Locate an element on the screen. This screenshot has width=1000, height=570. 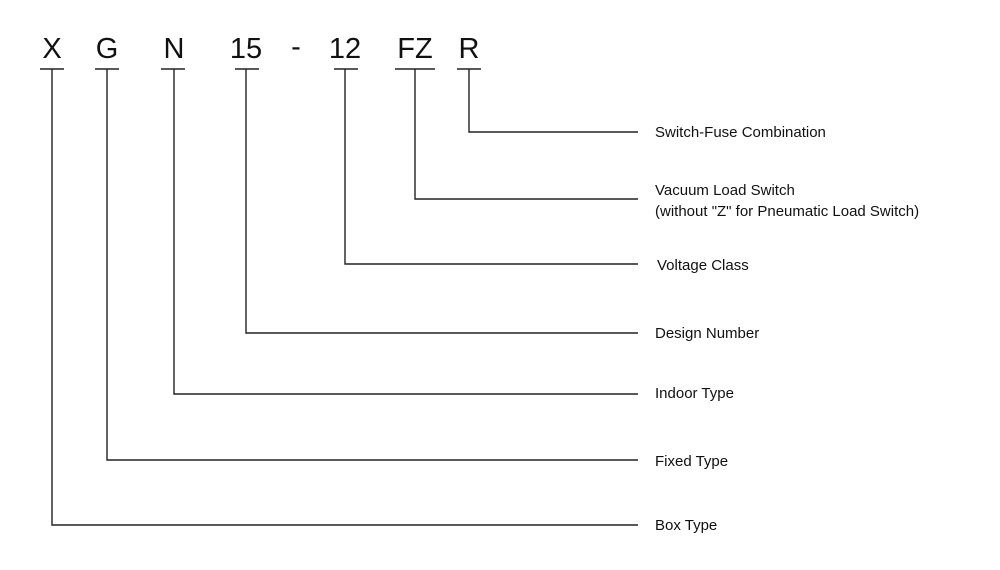
code-part-12: 12 is located at coordinates (345, 49).